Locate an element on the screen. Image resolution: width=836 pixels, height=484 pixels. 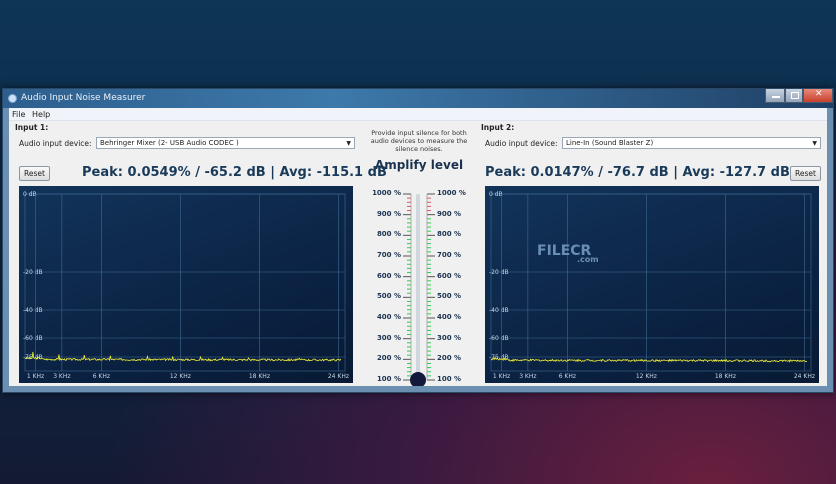
amplify-title: Amplify level is located at coordinates (419, 165).